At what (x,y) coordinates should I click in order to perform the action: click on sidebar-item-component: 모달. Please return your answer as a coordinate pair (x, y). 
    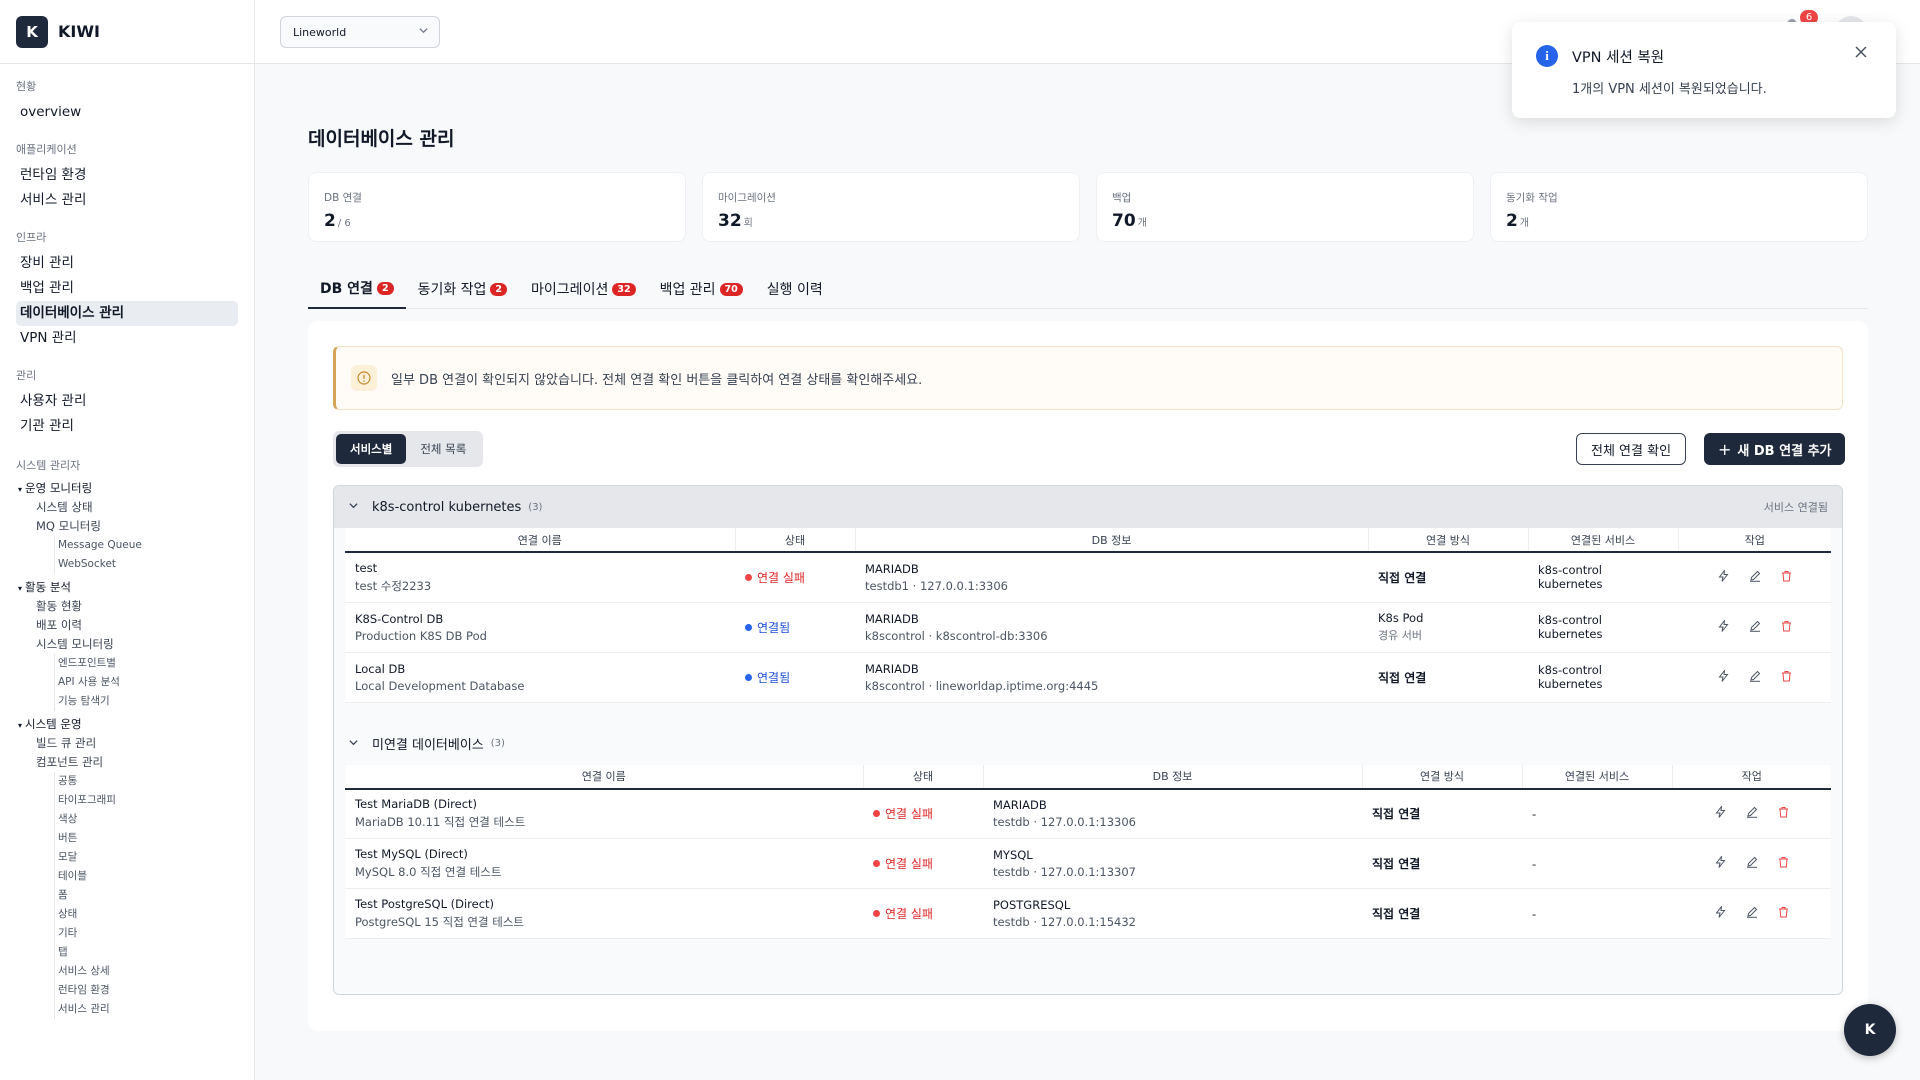
    Looking at the image, I should click on (148, 857).